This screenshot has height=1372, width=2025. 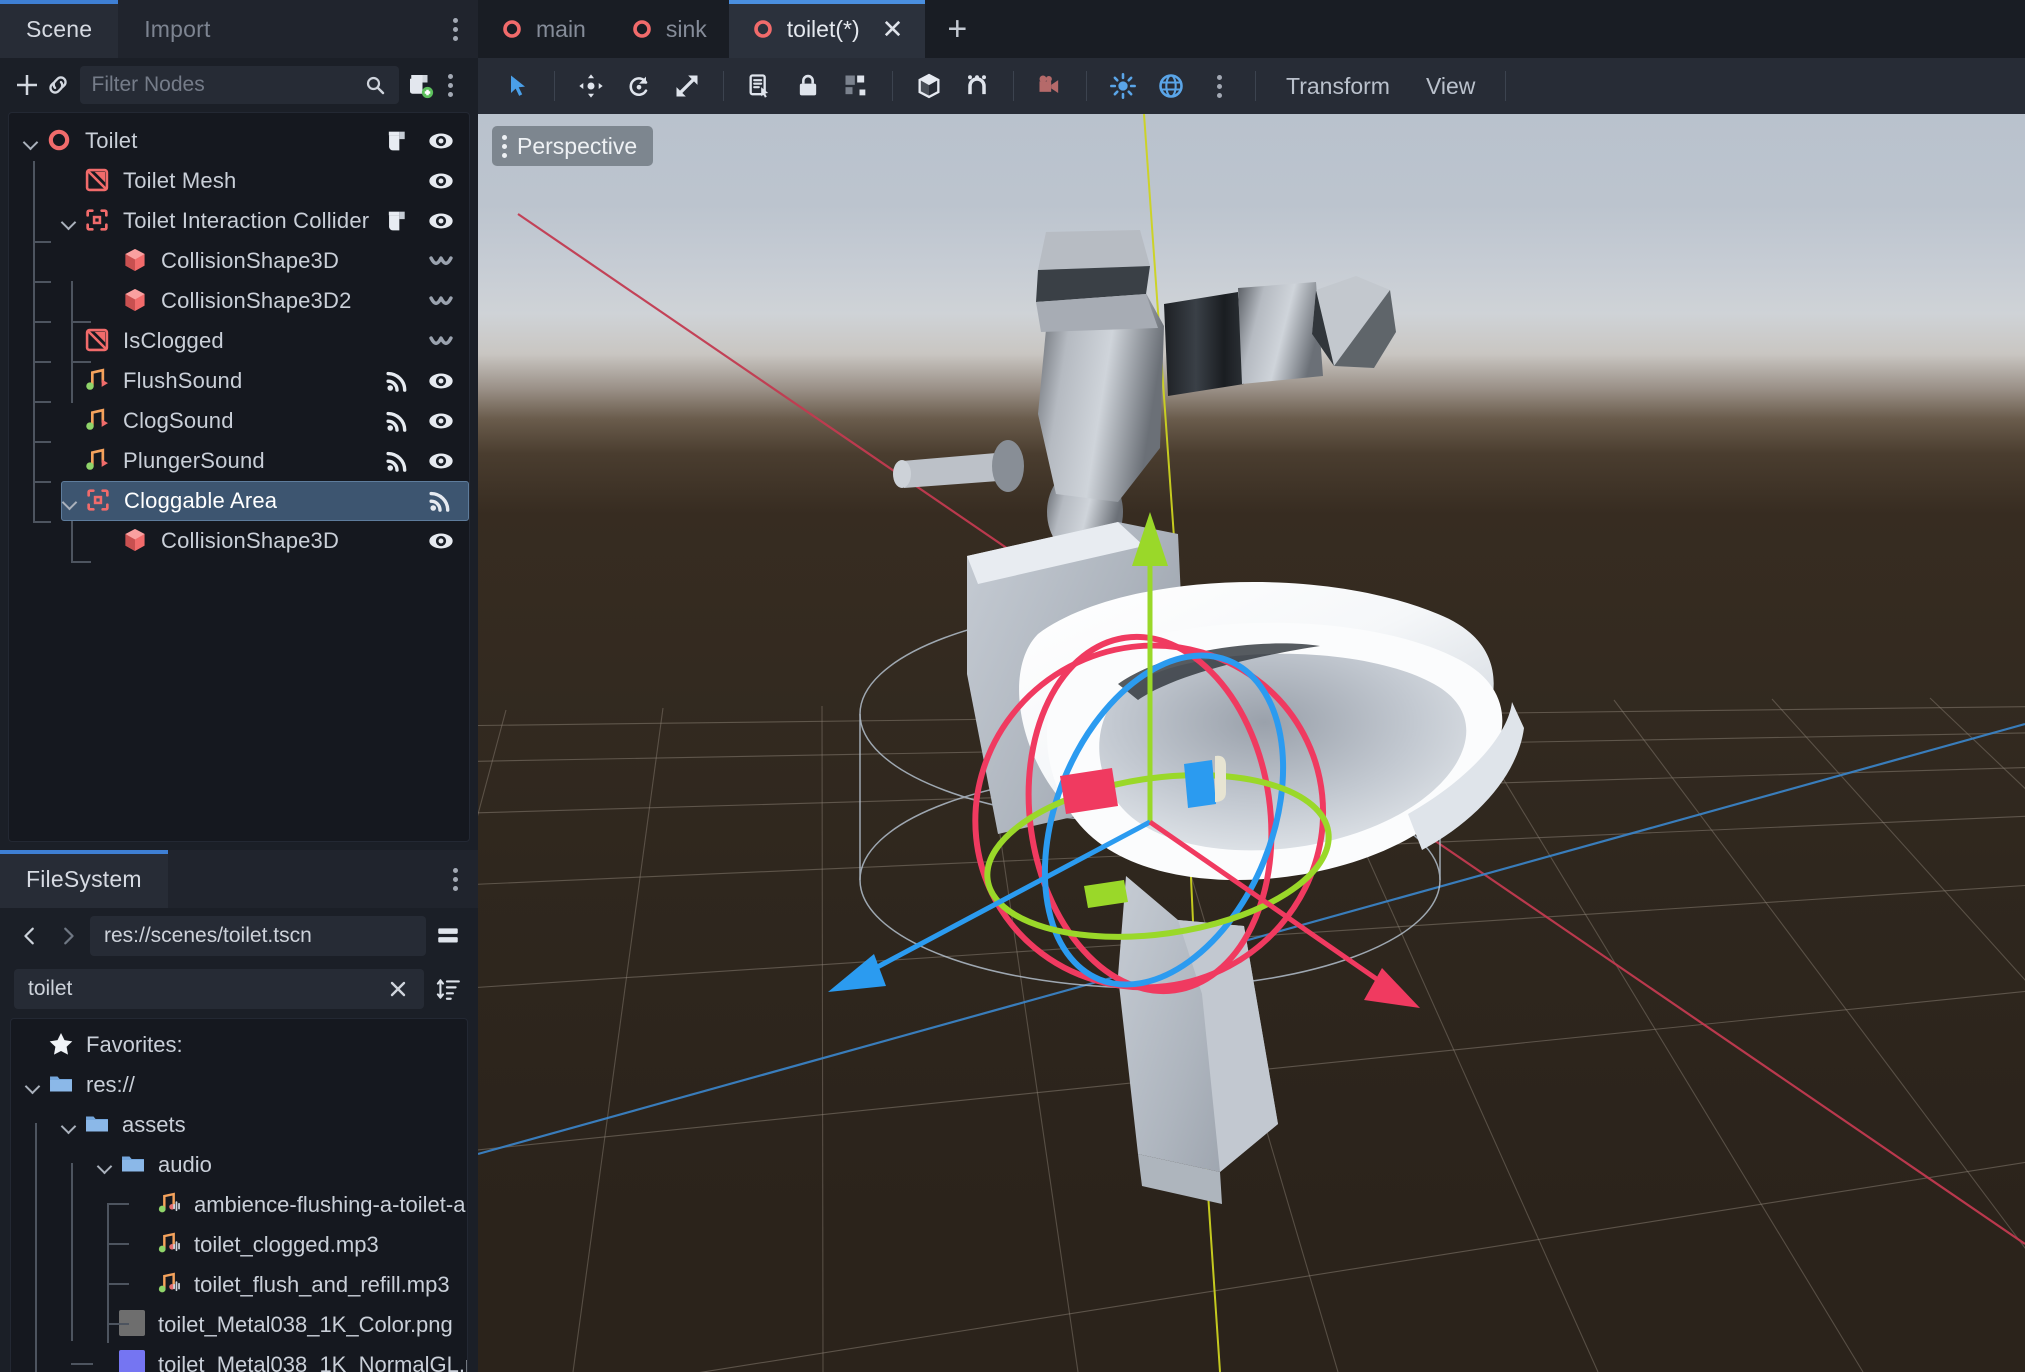 What do you see at coordinates (246, 1045) in the screenshot?
I see `filesystem-item: Favorites:` at bounding box center [246, 1045].